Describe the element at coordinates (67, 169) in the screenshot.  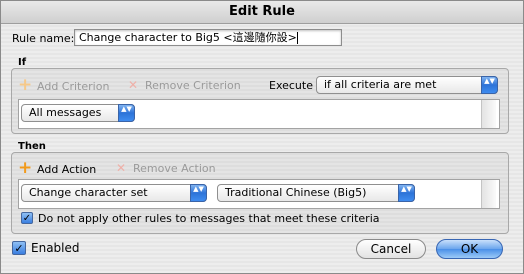
I see `add-action-label: Add Action` at that location.